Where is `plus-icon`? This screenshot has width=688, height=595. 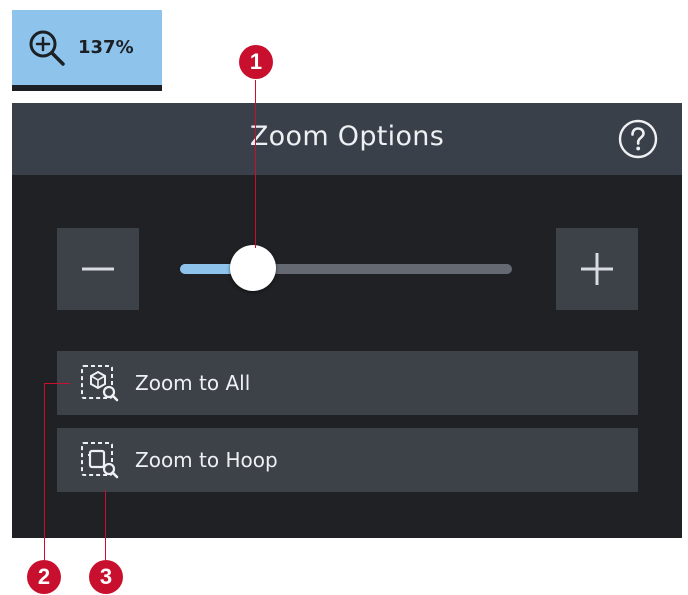 plus-icon is located at coordinates (597, 269).